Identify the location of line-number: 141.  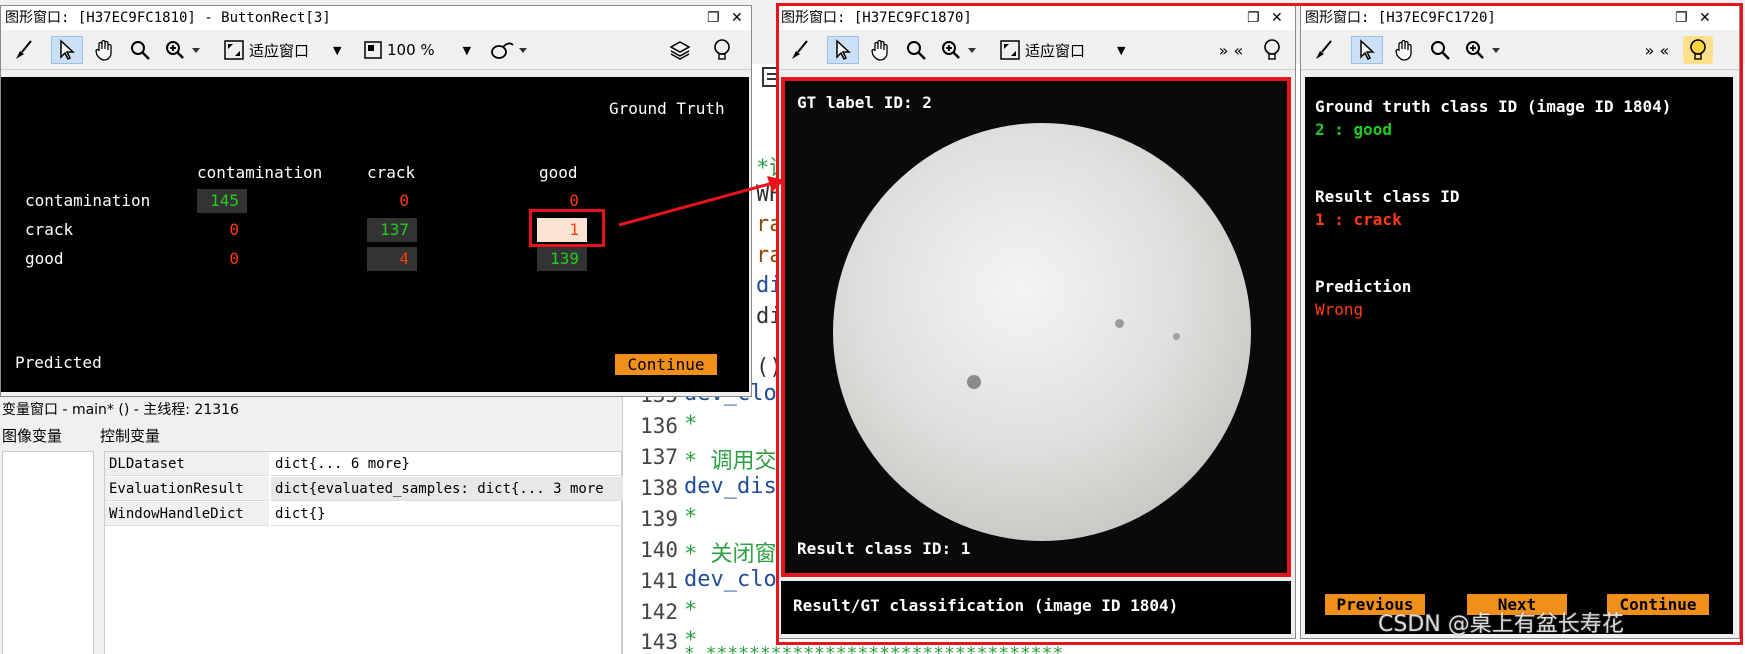
(659, 581).